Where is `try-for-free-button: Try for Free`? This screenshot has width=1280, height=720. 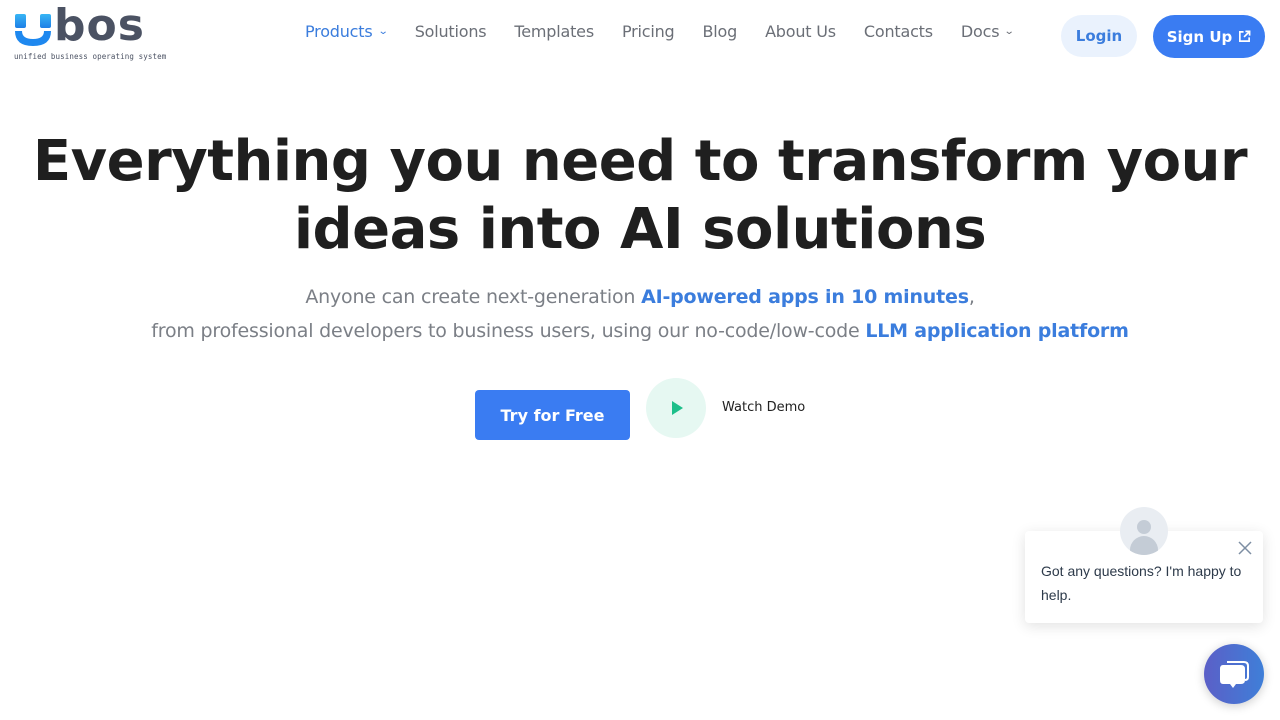
try-for-free-button: Try for Free is located at coordinates (552, 415).